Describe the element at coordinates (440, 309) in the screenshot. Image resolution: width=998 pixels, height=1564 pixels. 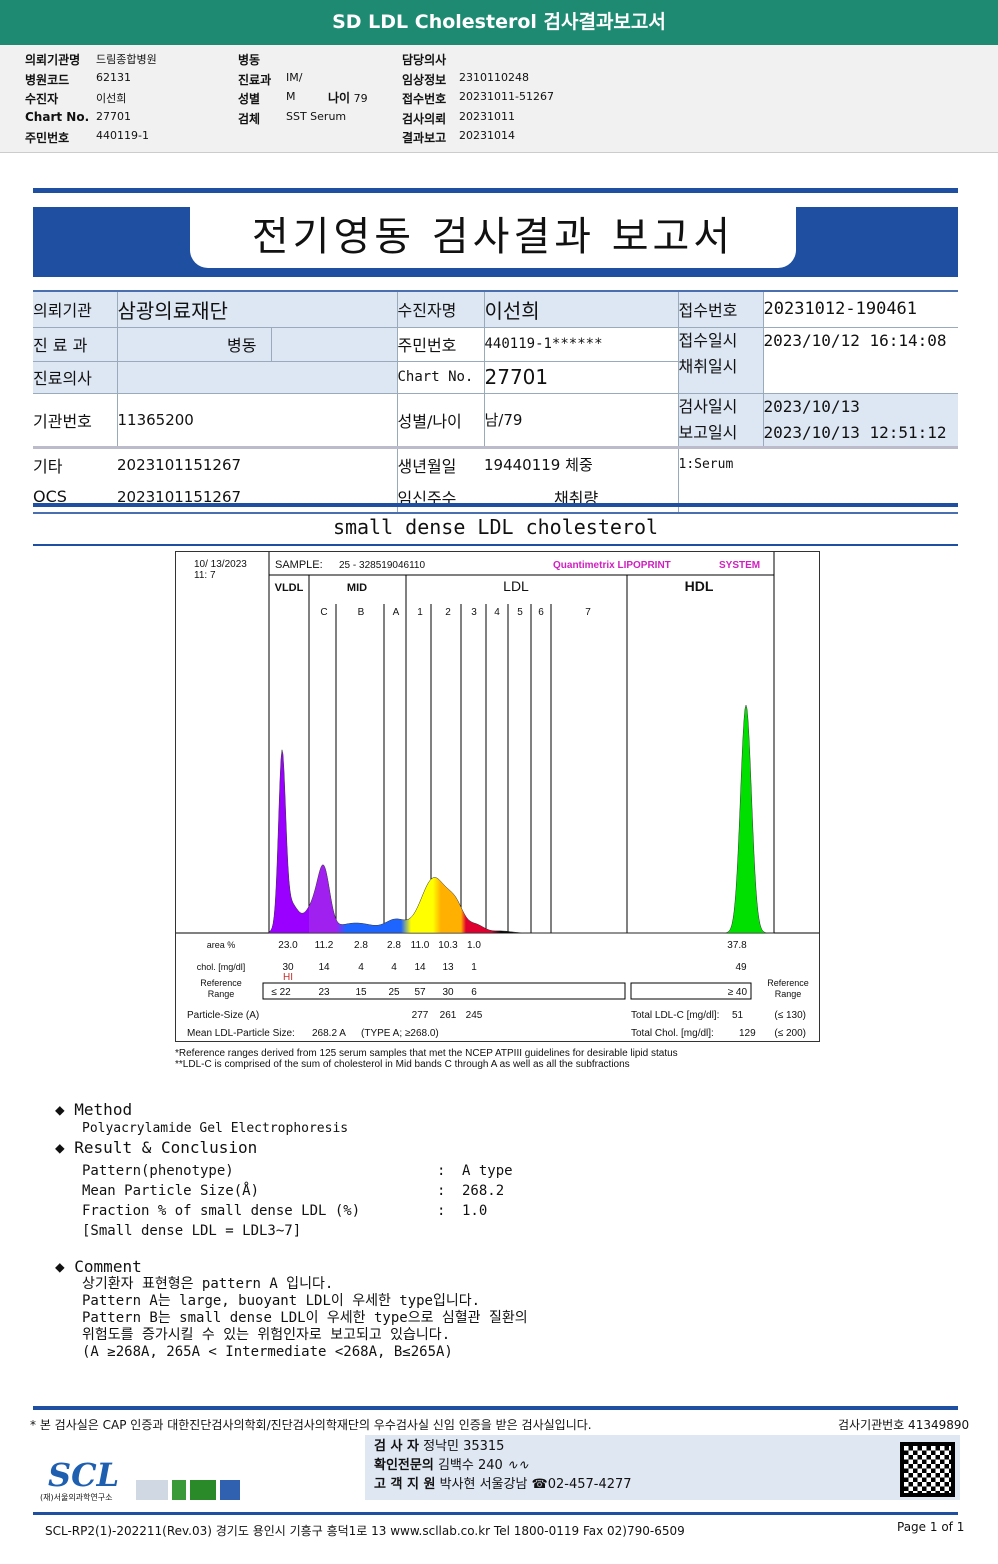
I see `label: 수진자명` at that location.